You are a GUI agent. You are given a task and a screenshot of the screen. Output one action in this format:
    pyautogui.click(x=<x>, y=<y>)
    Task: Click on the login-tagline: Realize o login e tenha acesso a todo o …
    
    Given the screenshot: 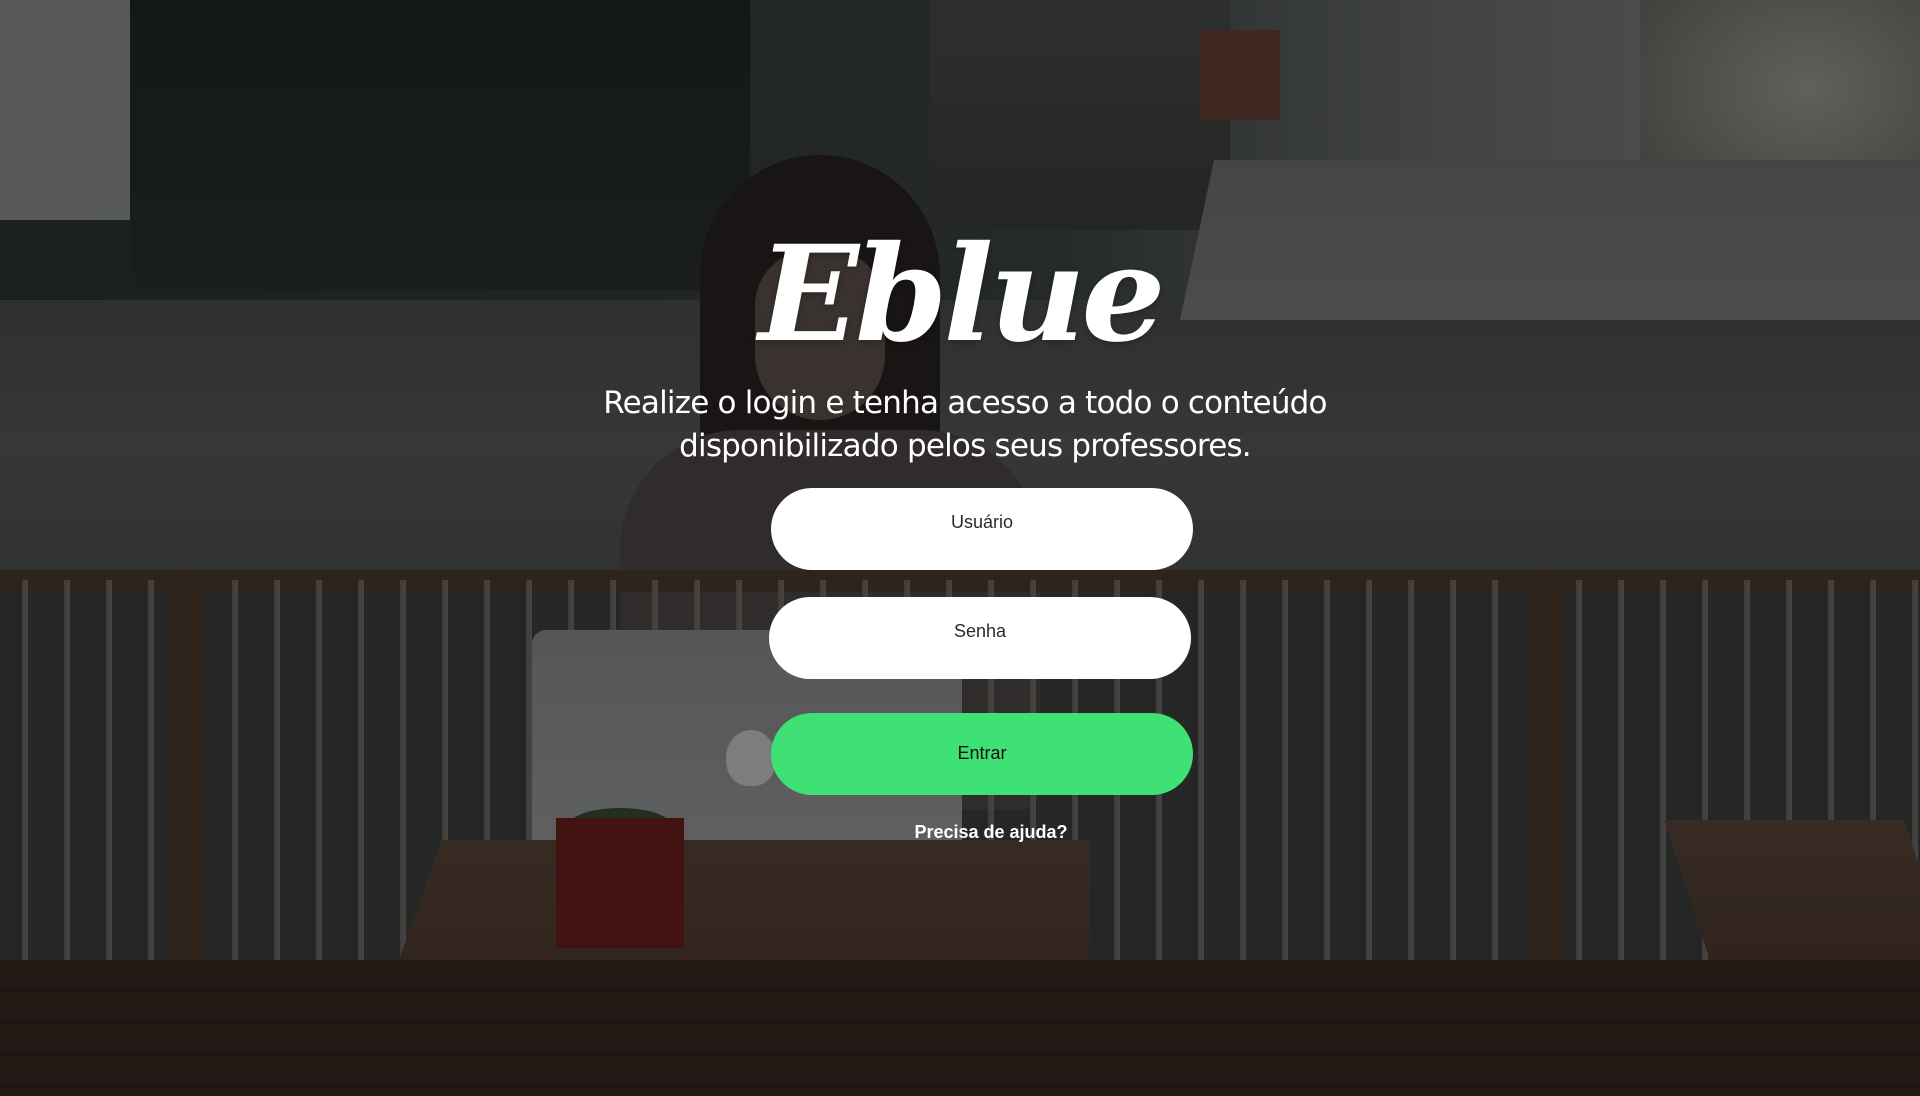 What is the action you would take?
    pyautogui.click(x=965, y=425)
    